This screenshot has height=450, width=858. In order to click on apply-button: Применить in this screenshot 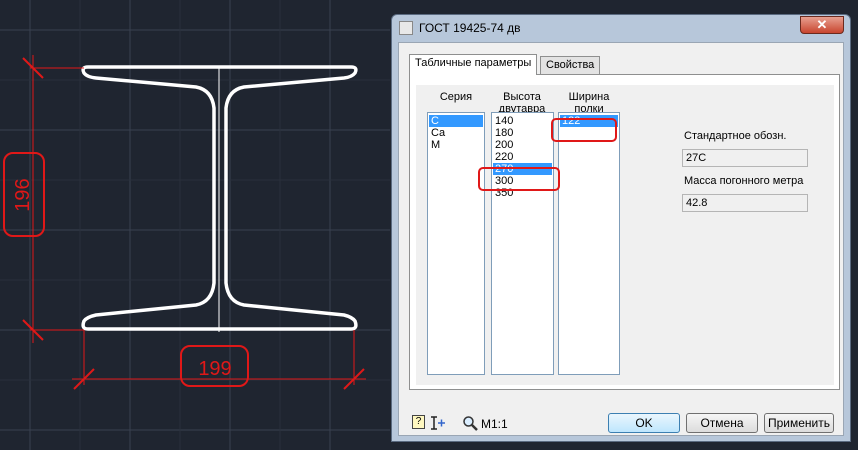, I will do `click(799, 423)`.